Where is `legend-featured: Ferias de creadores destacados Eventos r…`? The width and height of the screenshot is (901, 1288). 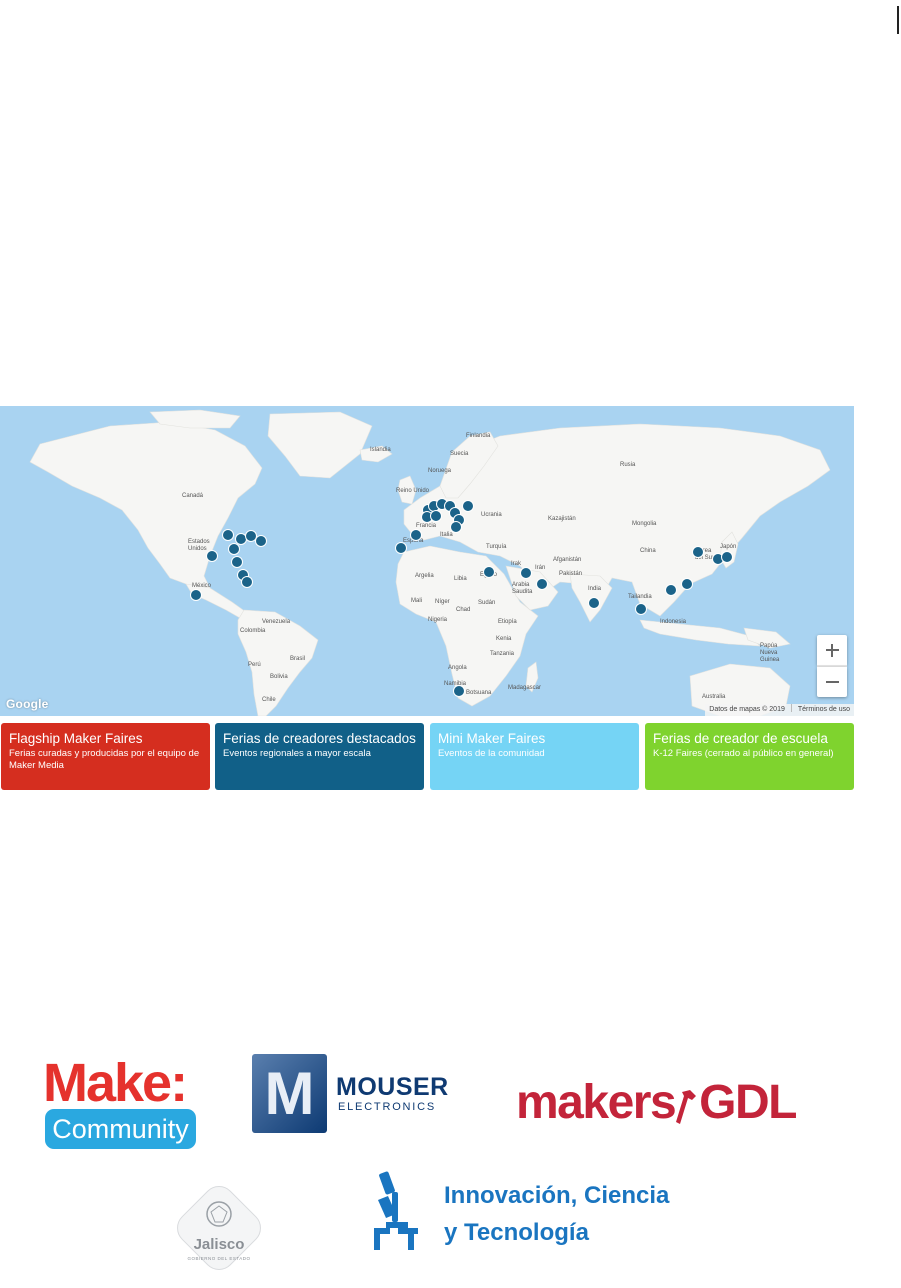
legend-featured: Ferias de creadores destacados Eventos r… is located at coordinates (319, 756).